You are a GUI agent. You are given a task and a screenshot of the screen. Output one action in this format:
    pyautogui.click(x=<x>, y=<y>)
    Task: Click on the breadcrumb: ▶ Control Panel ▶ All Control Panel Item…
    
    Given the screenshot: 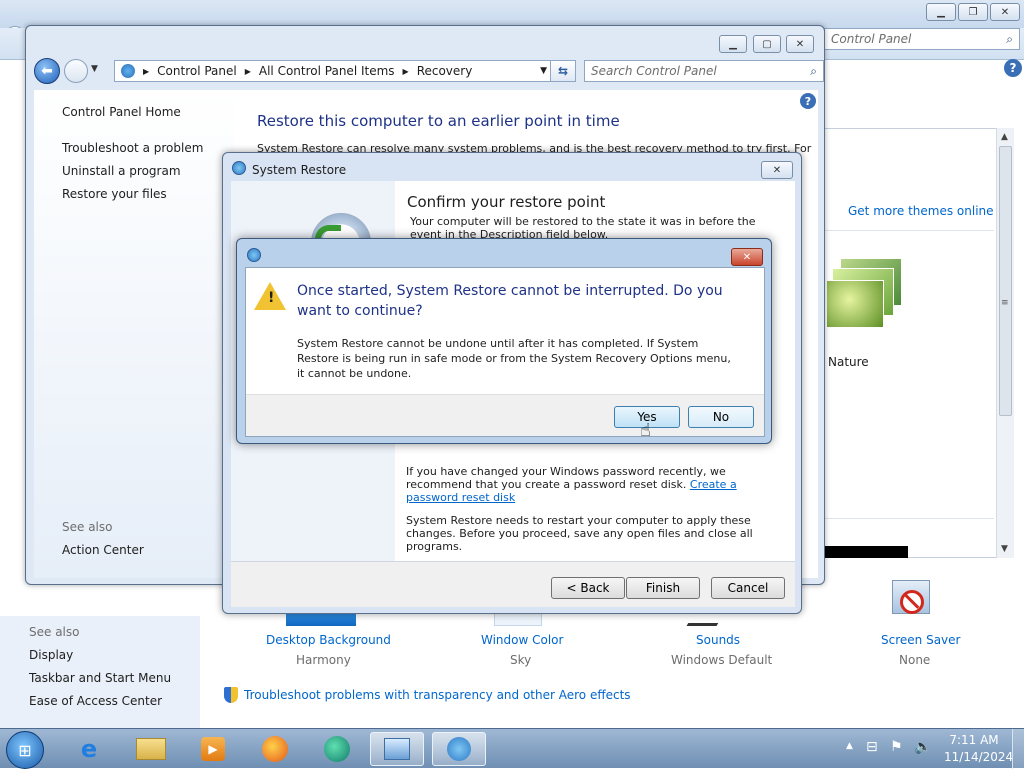 What is the action you would take?
    pyautogui.click(x=333, y=71)
    